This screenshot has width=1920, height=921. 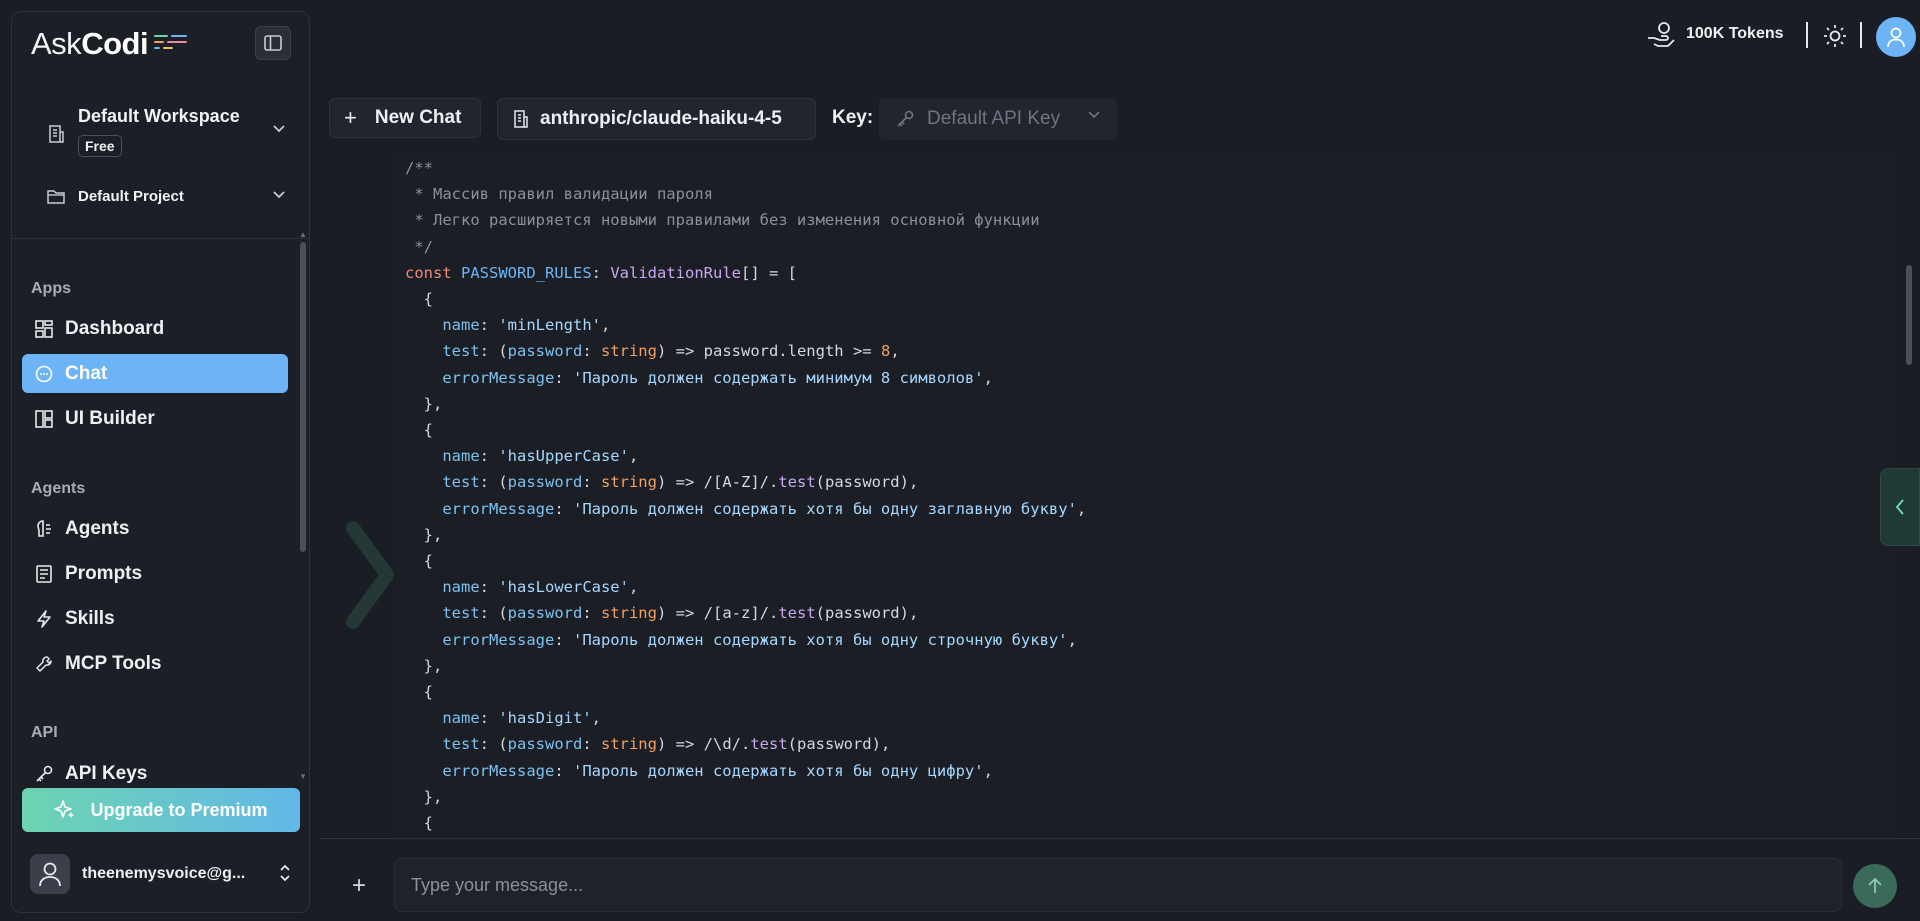 I want to click on new-chat-button: + New Chat, so click(x=405, y=118).